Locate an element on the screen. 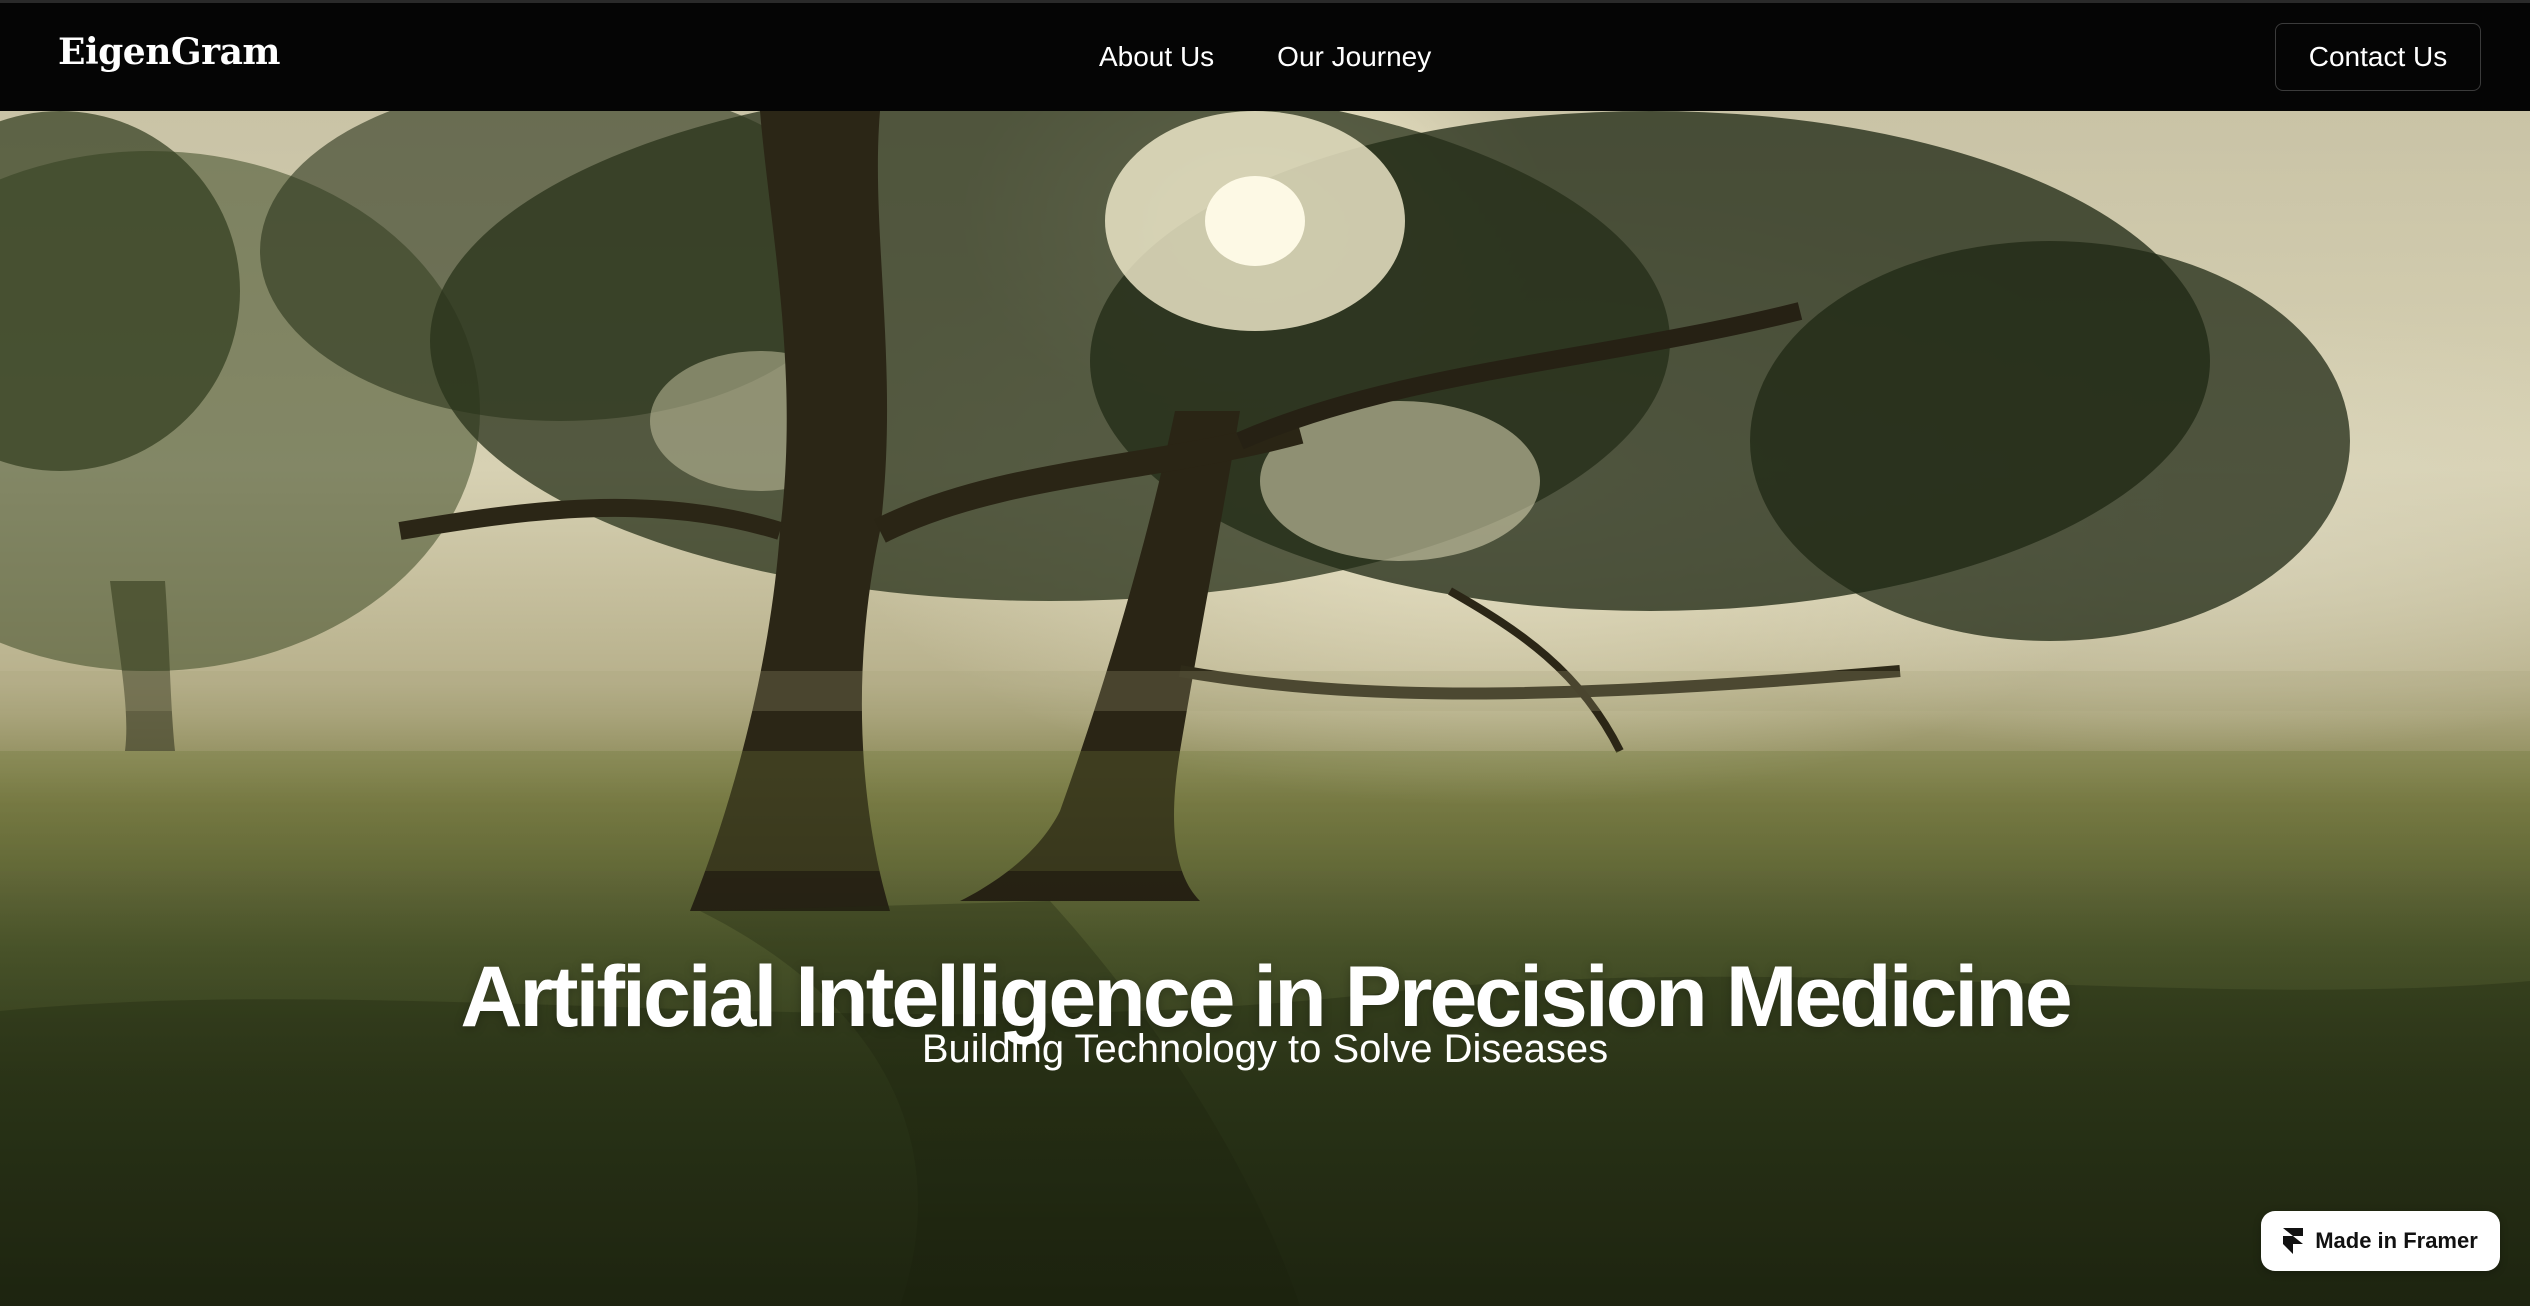 Image resolution: width=2530 pixels, height=1306 pixels. nav-link-our-journey: Our Journey is located at coordinates (1354, 57).